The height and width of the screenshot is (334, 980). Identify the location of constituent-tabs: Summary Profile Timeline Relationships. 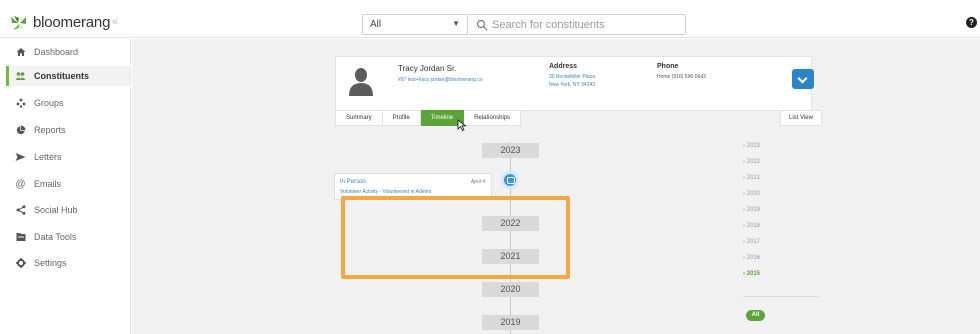
(428, 118).